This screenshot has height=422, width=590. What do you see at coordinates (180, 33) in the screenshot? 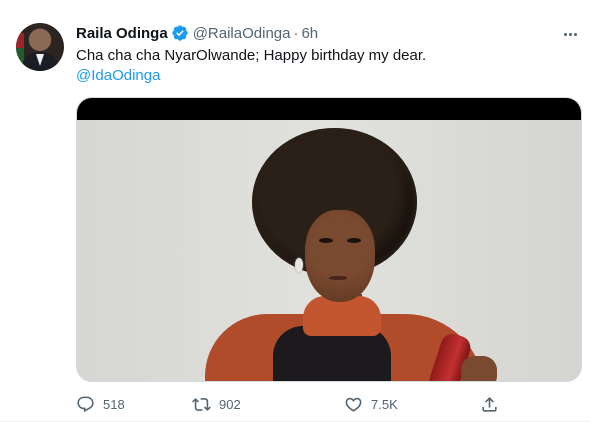
I see `verified-badge-icon` at bounding box center [180, 33].